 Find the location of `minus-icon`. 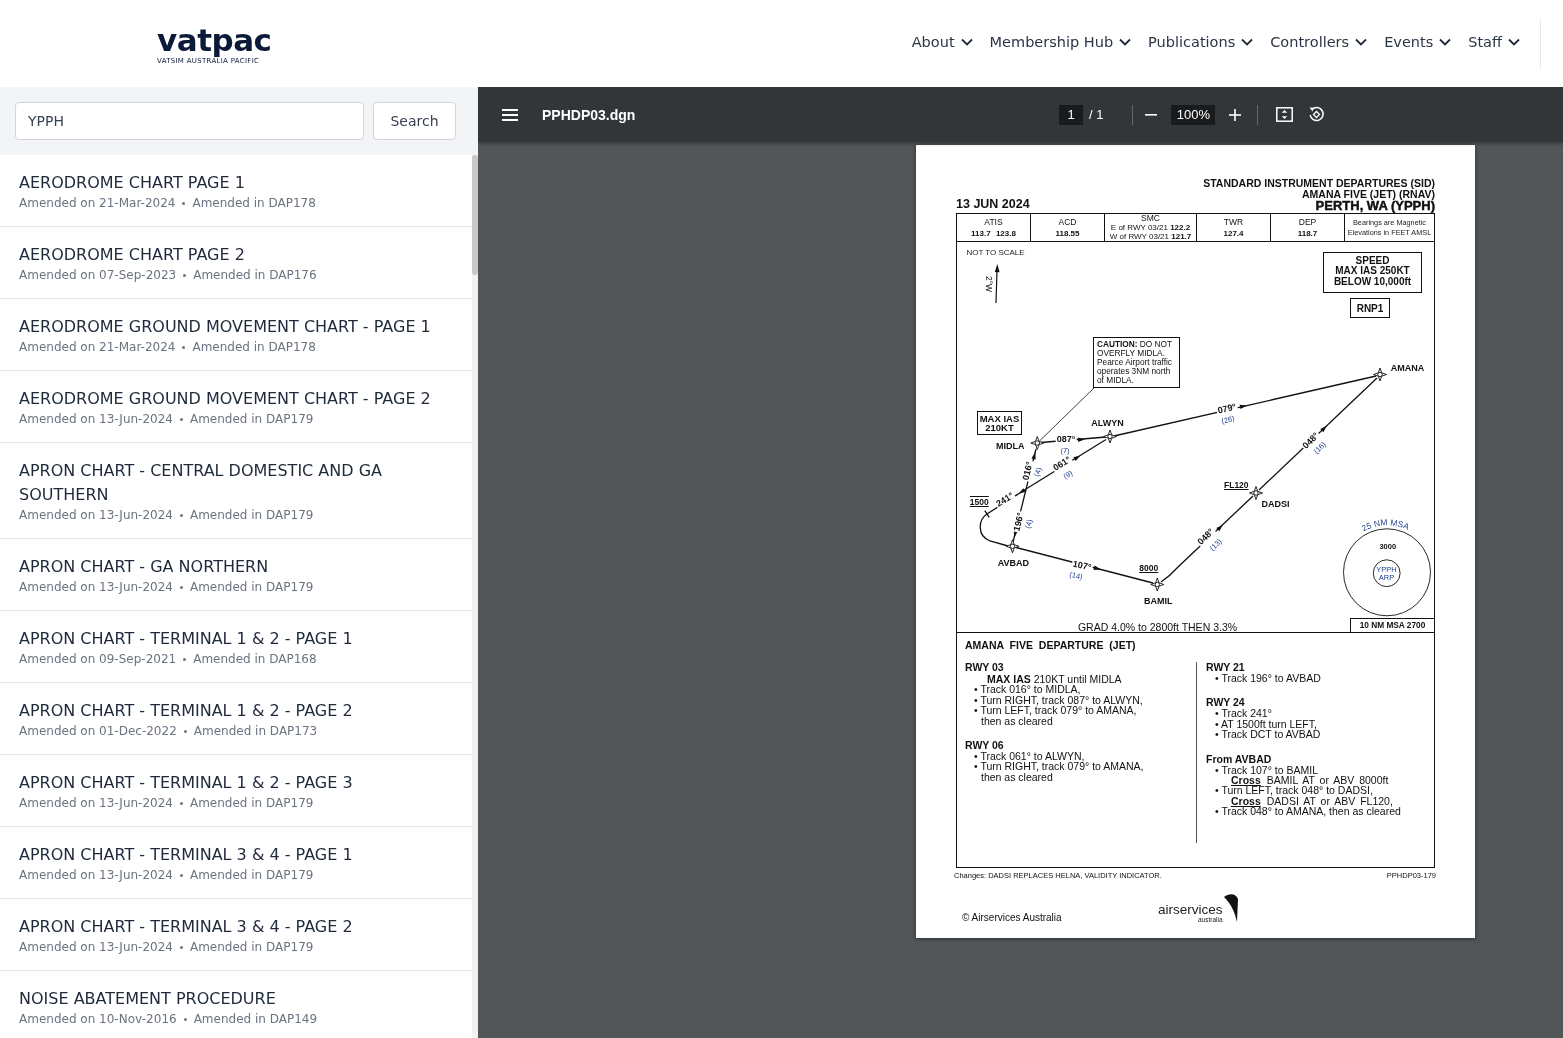

minus-icon is located at coordinates (1151, 114).